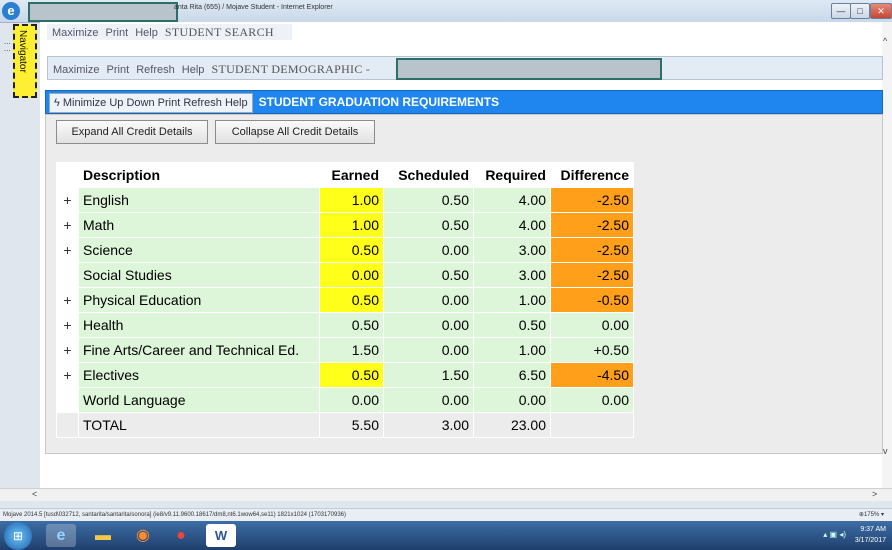 Image resolution: width=892 pixels, height=550 pixels. What do you see at coordinates (870, 535) in the screenshot?
I see `system-clock: 9:37 AM 3/17/2017` at bounding box center [870, 535].